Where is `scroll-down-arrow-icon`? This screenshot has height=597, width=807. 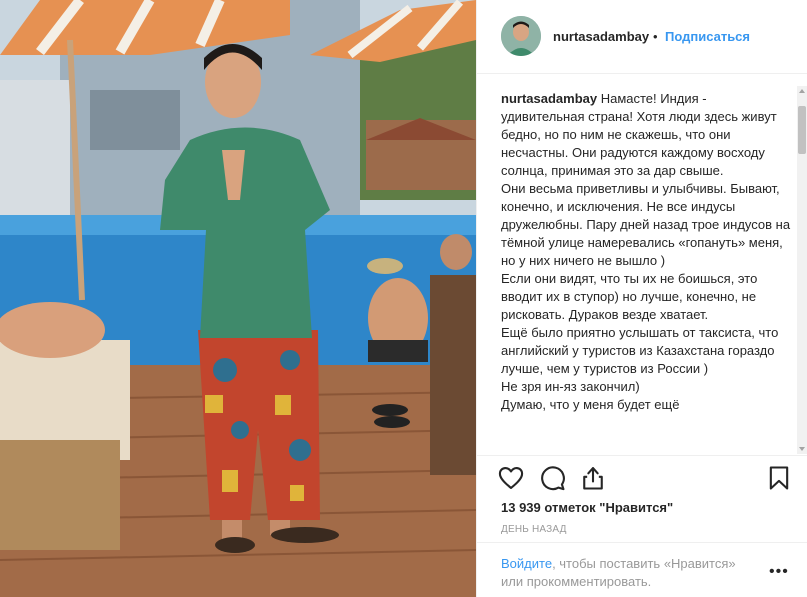 scroll-down-arrow-icon is located at coordinates (802, 449).